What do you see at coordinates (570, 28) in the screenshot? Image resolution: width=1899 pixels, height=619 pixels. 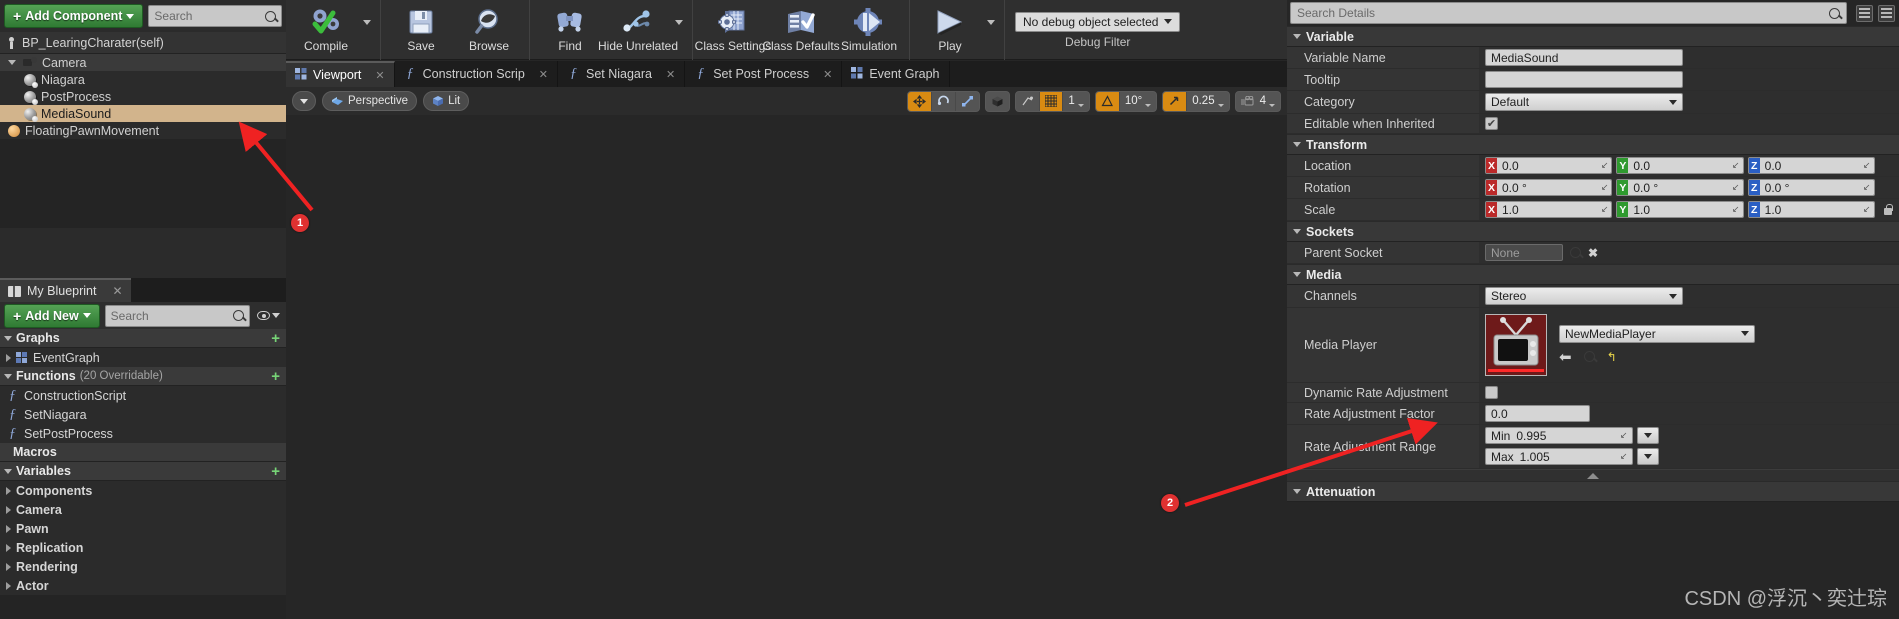 I see `find-button: Find` at bounding box center [570, 28].